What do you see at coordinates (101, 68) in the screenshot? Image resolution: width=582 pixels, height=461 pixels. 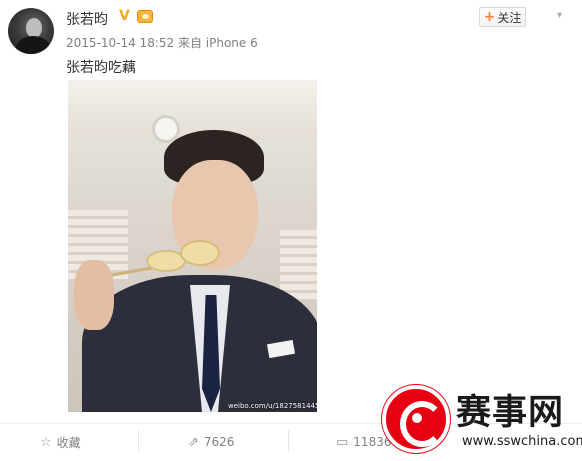 I see `post-text: 张若昀吃藕` at bounding box center [101, 68].